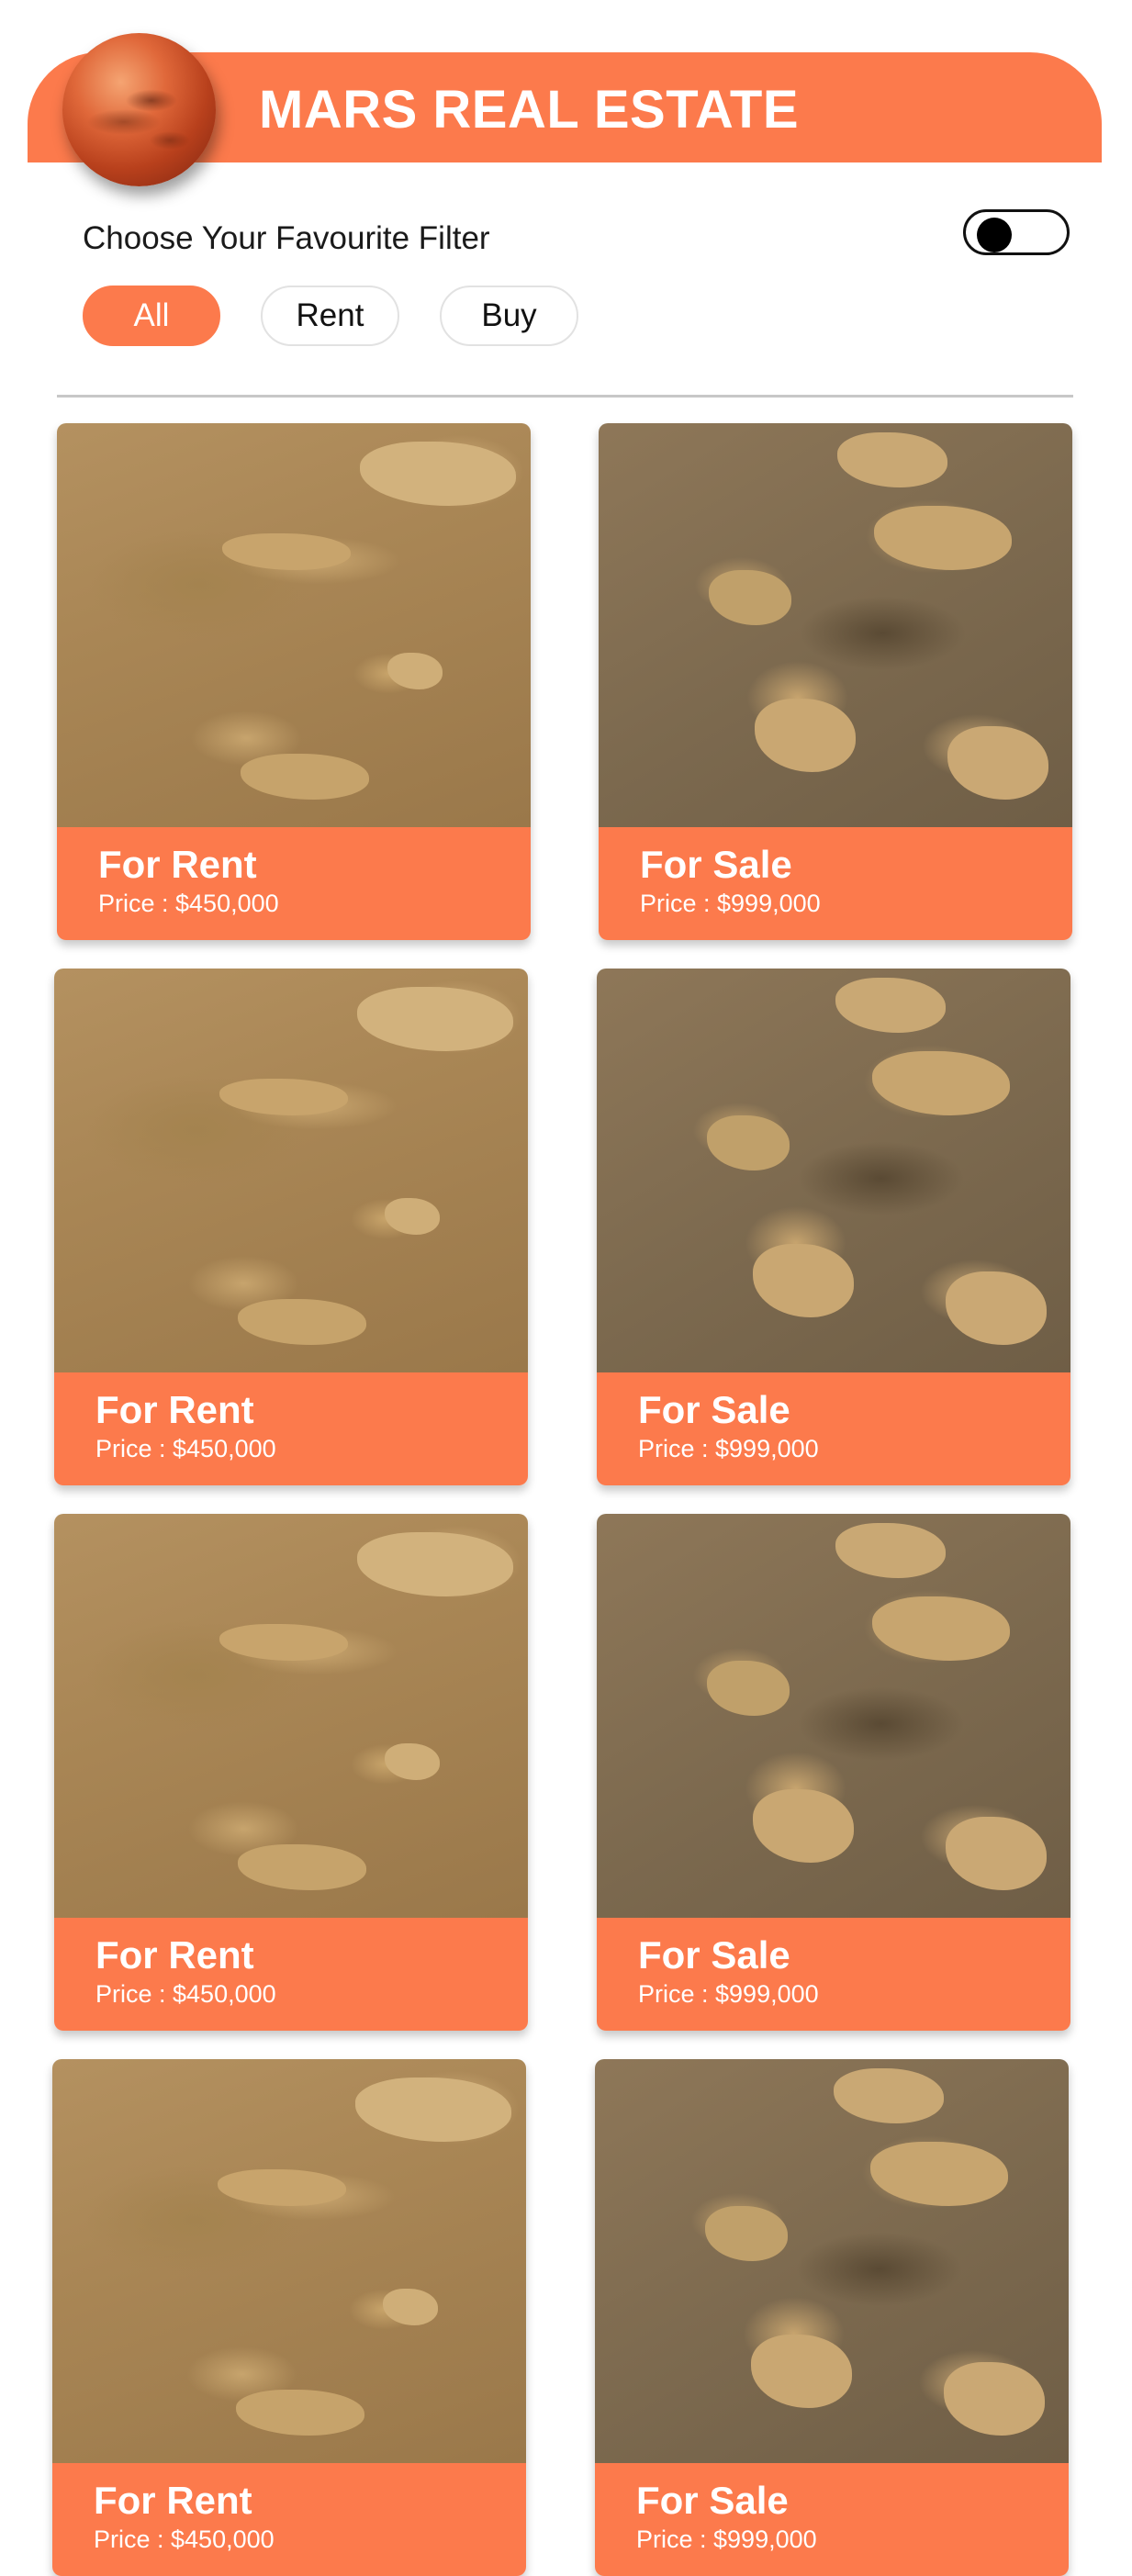  Describe the element at coordinates (529, 110) in the screenshot. I see `app-title: MARS REAL ESTATE` at that location.